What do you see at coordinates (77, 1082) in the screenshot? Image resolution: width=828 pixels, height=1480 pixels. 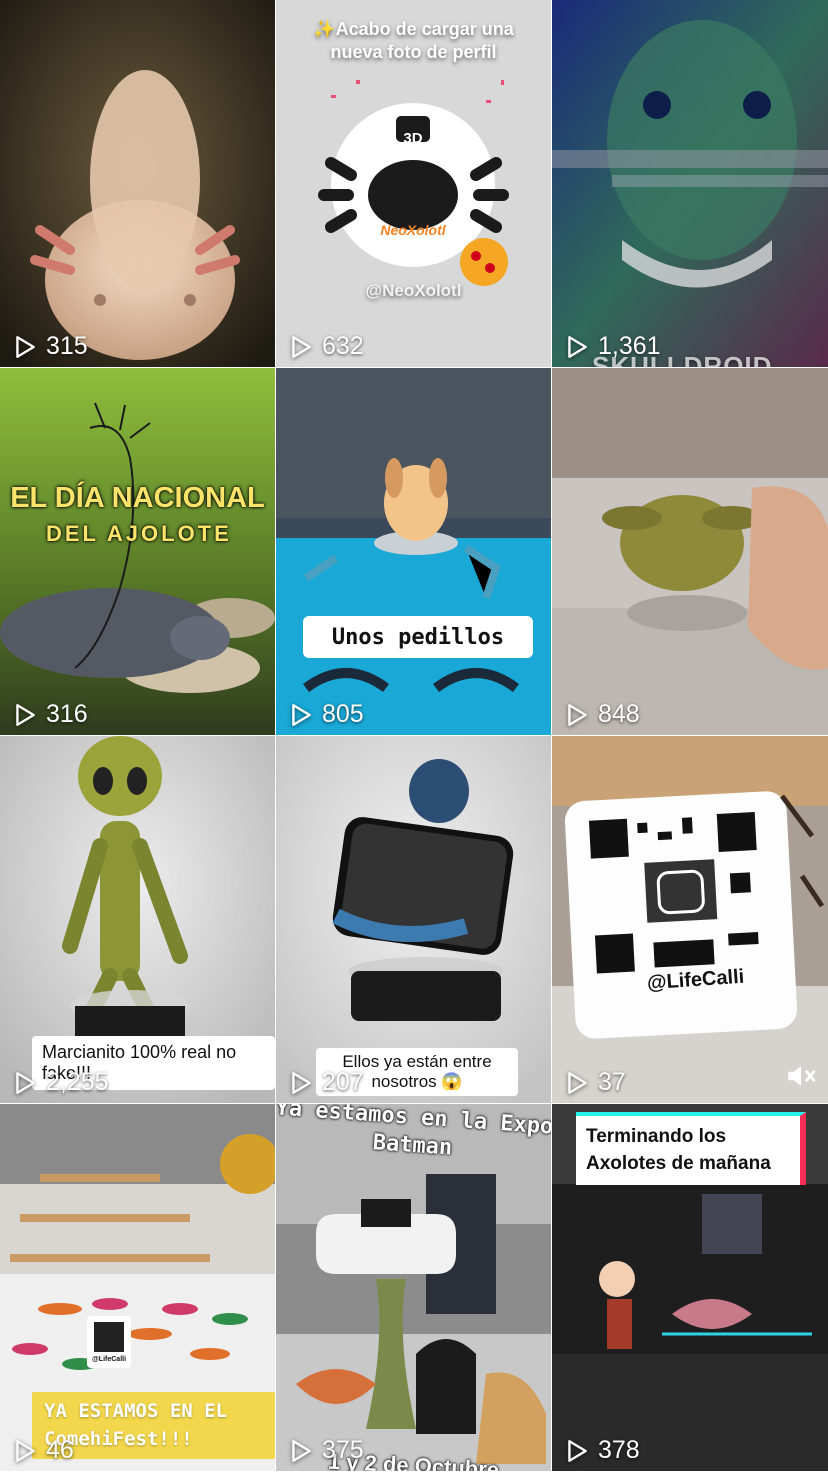 I see `view-count-value: 2,255` at bounding box center [77, 1082].